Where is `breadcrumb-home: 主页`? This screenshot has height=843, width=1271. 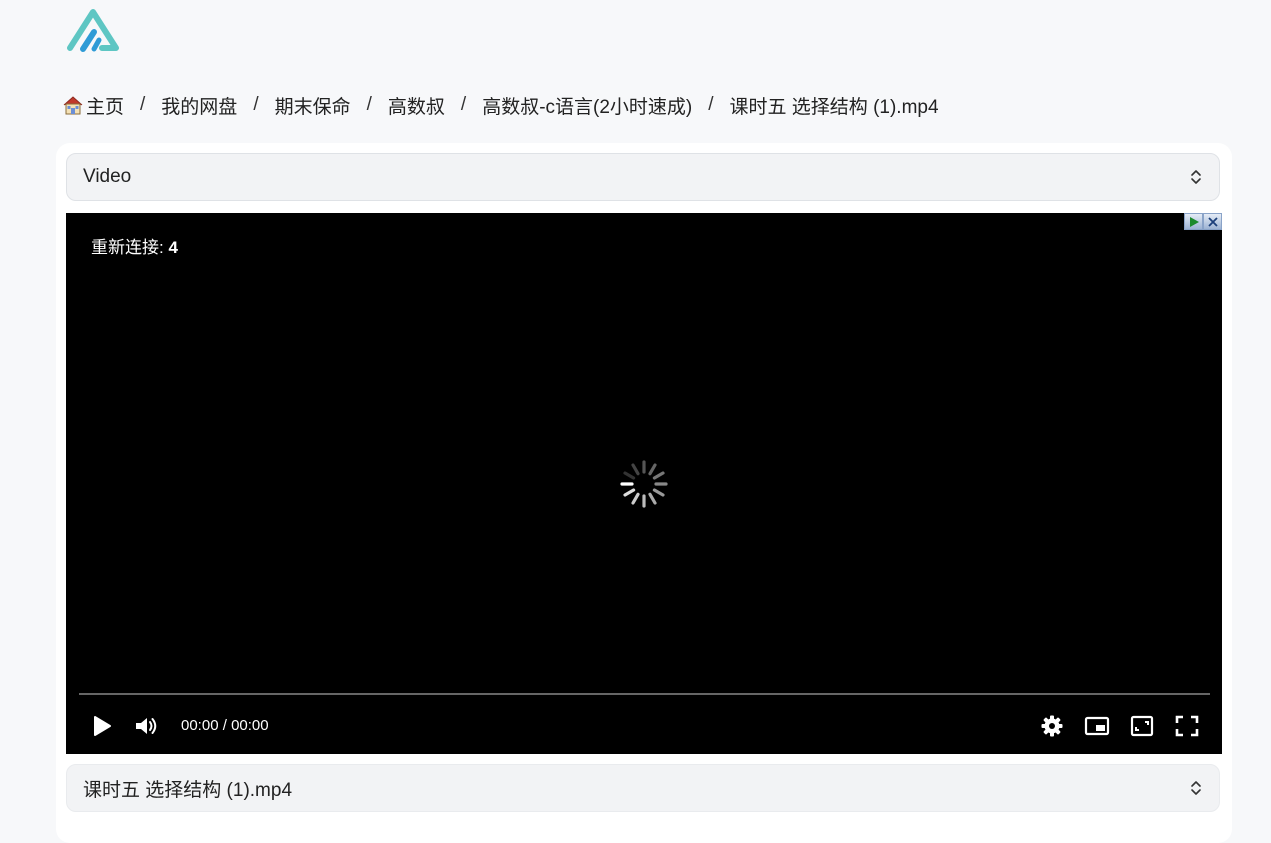
breadcrumb-home: 主页 is located at coordinates (93, 105).